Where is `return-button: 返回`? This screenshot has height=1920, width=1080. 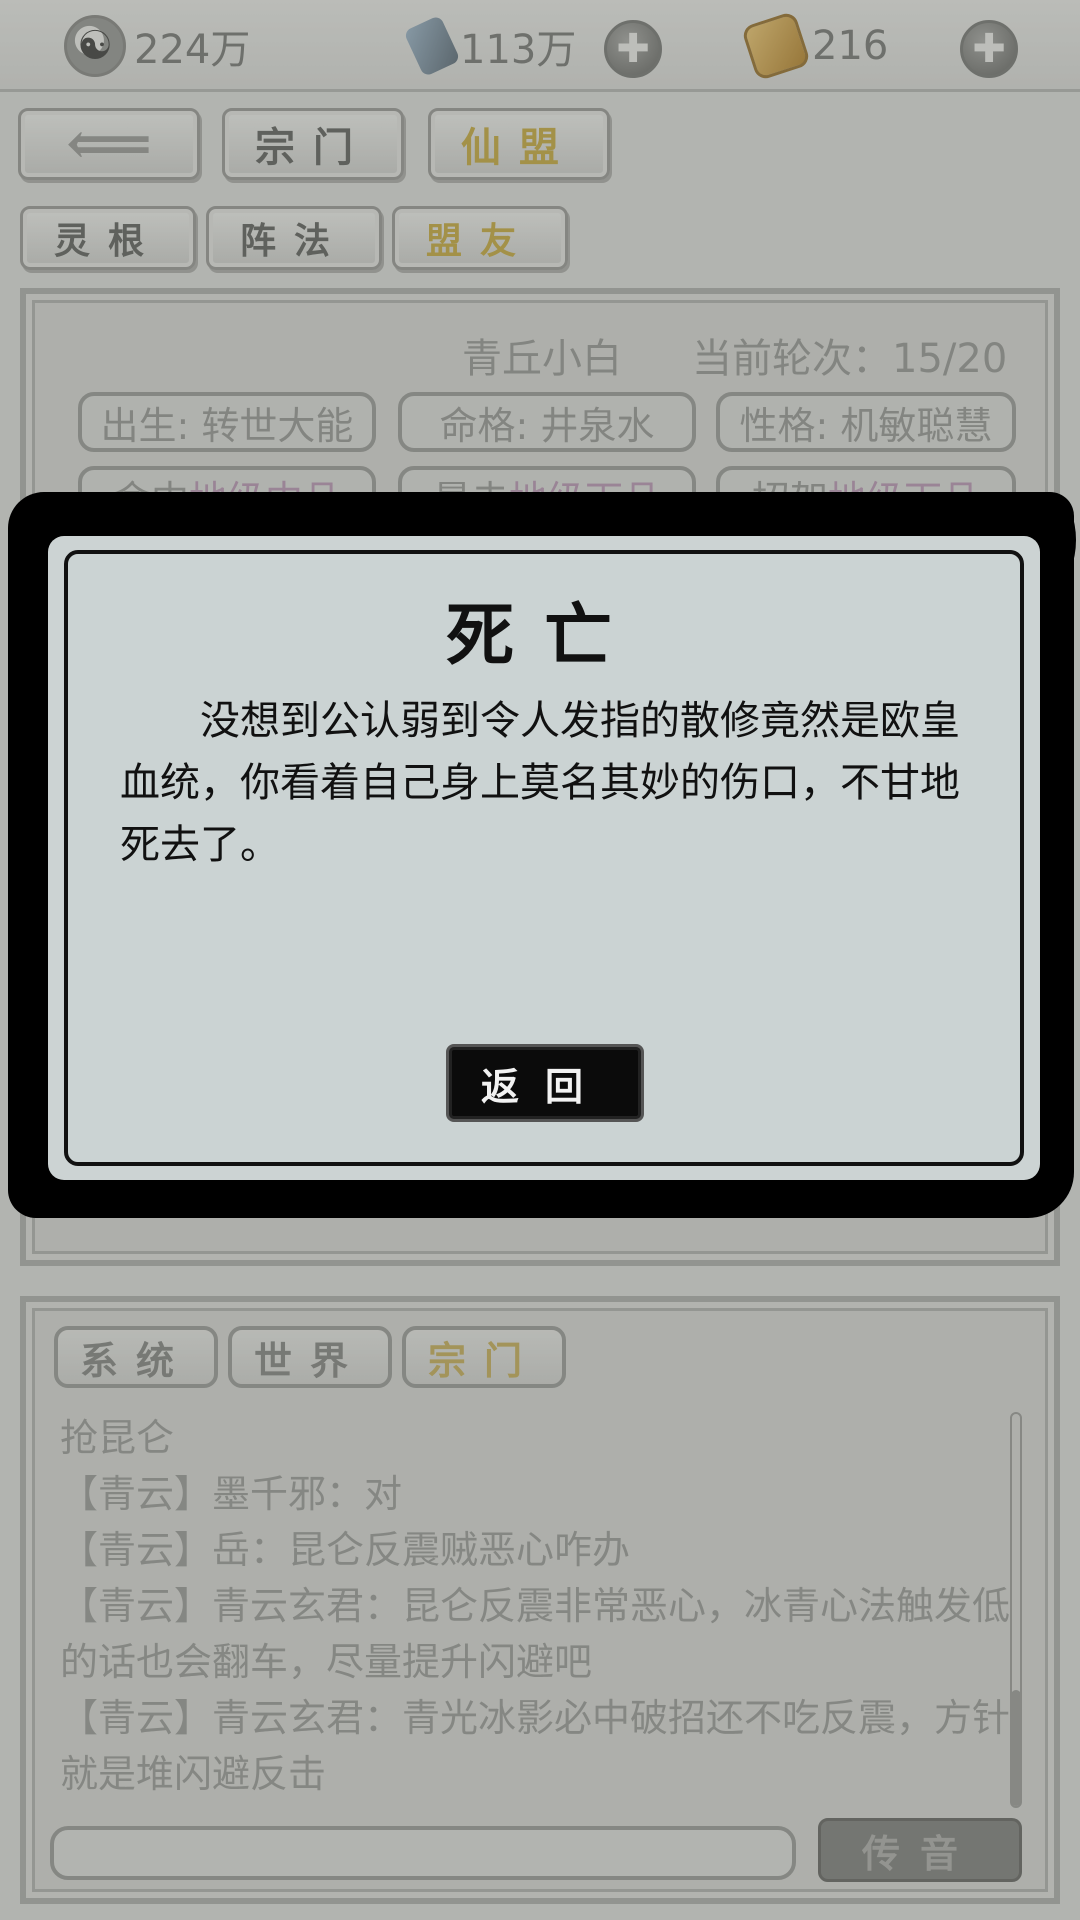 return-button: 返回 is located at coordinates (545, 1083).